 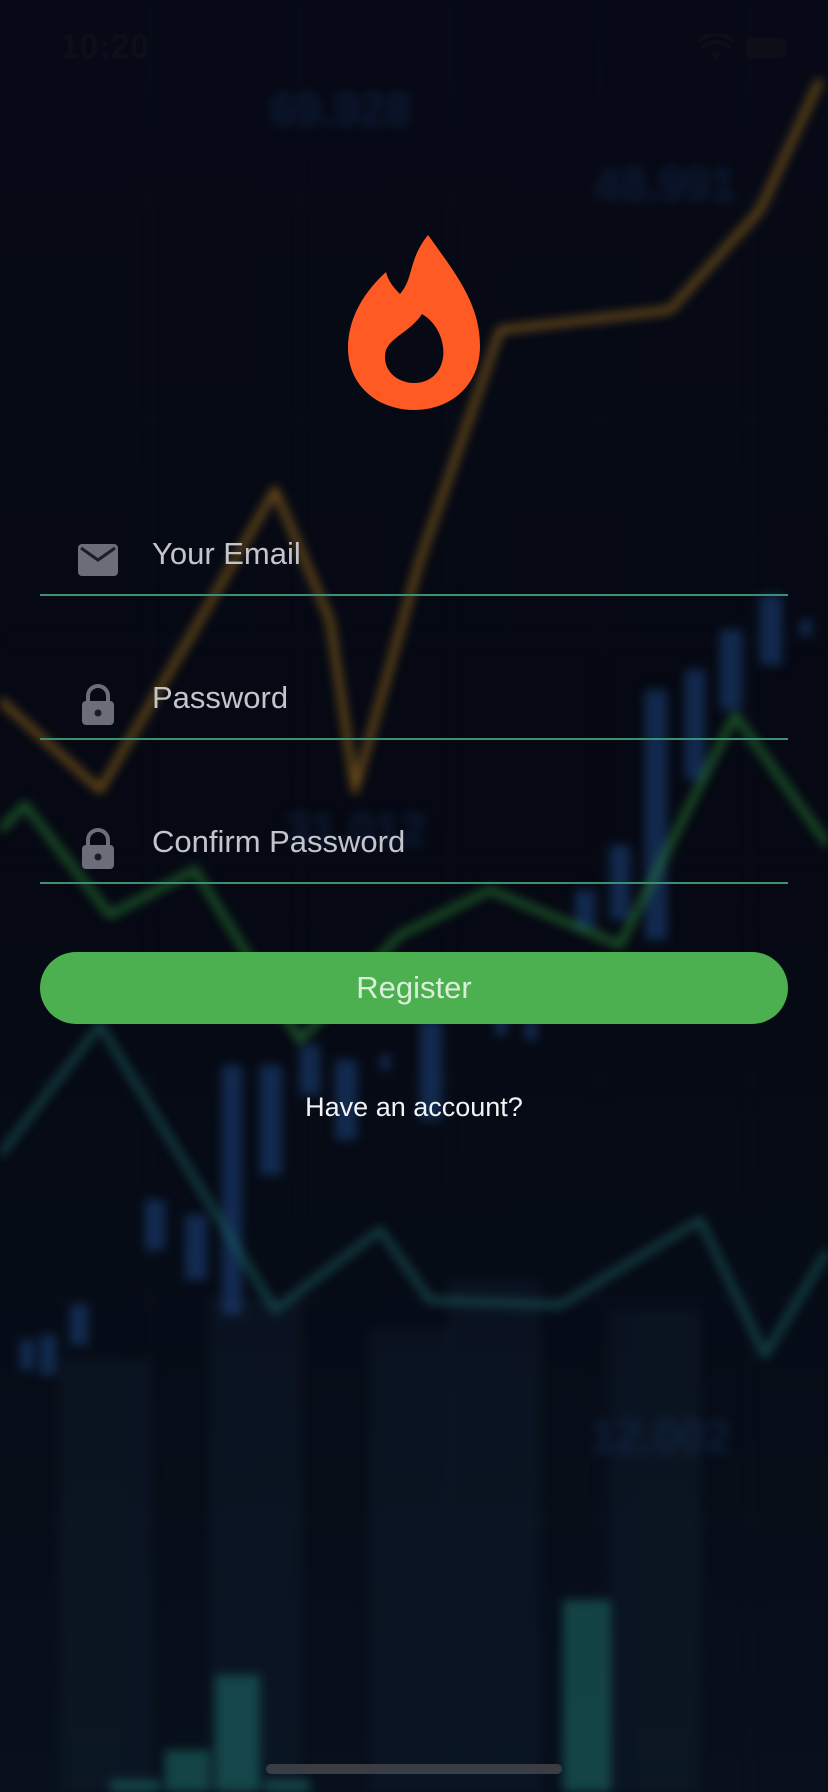 I want to click on confirm-password-field, so click(x=414, y=837).